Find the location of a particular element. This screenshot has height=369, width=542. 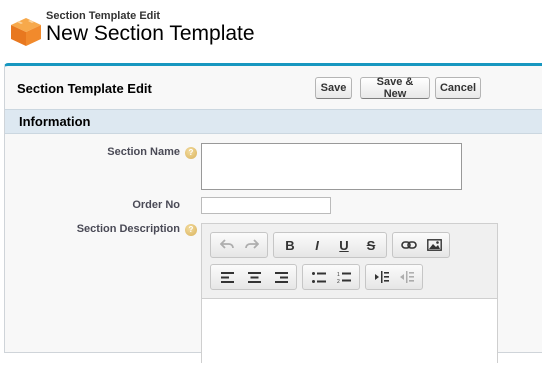

section-name-field is located at coordinates (331, 166).